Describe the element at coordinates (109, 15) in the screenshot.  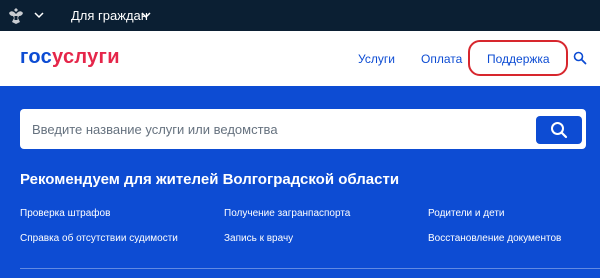
I see `audience-selector: Для граждан` at that location.